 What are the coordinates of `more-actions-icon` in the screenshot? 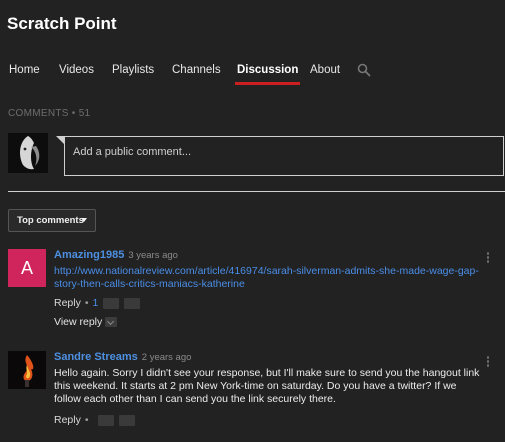 It's located at (488, 258).